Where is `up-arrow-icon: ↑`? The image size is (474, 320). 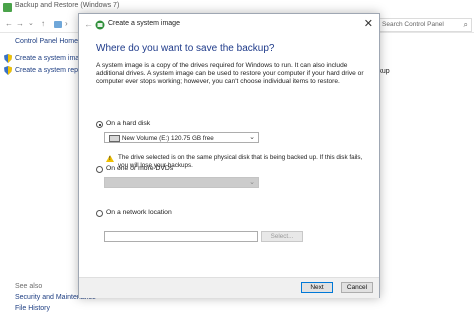
up-arrow-icon: ↑ is located at coordinates (43, 23).